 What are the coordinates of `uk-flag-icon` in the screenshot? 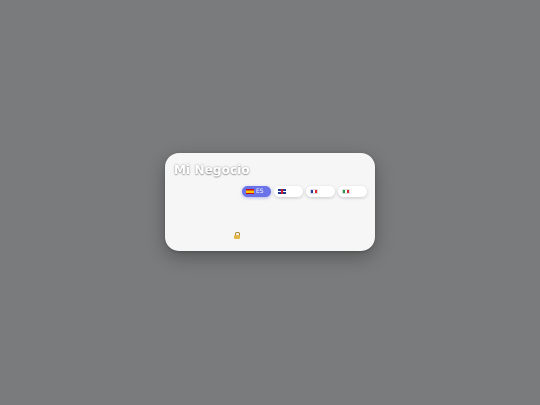 It's located at (282, 191).